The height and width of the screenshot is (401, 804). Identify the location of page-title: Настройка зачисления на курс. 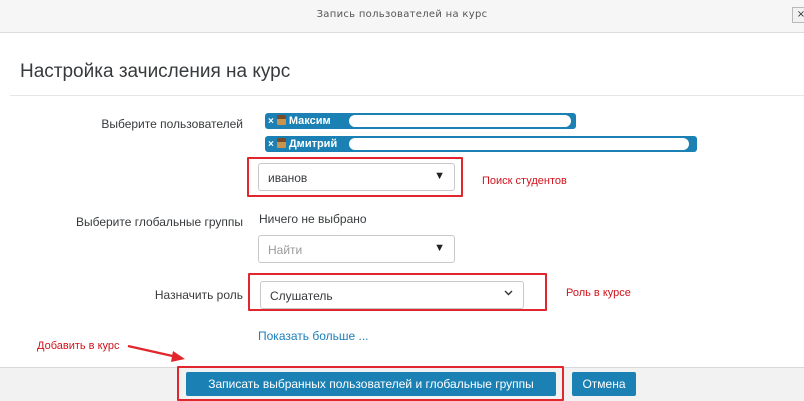
(155, 71).